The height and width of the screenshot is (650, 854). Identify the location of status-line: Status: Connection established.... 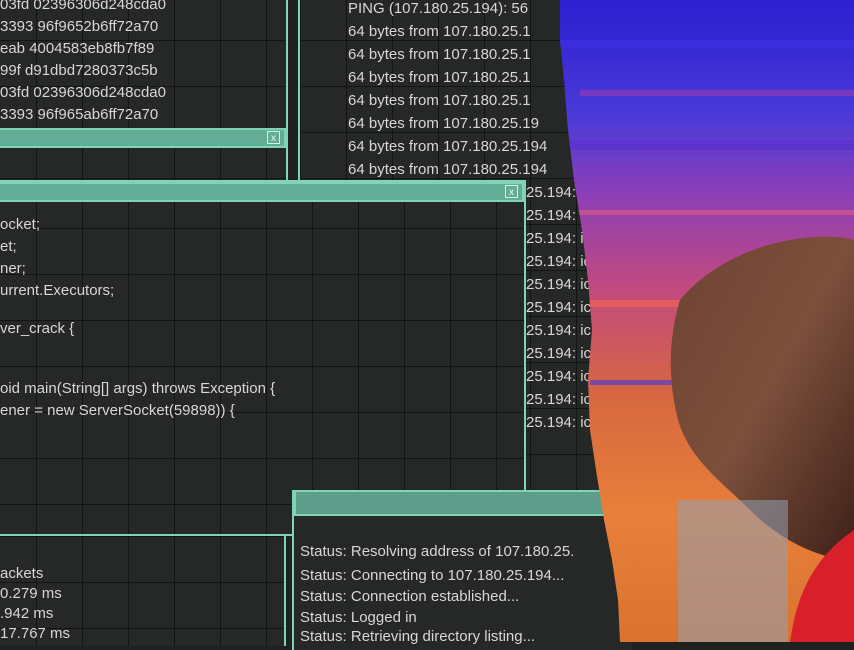
(410, 596).